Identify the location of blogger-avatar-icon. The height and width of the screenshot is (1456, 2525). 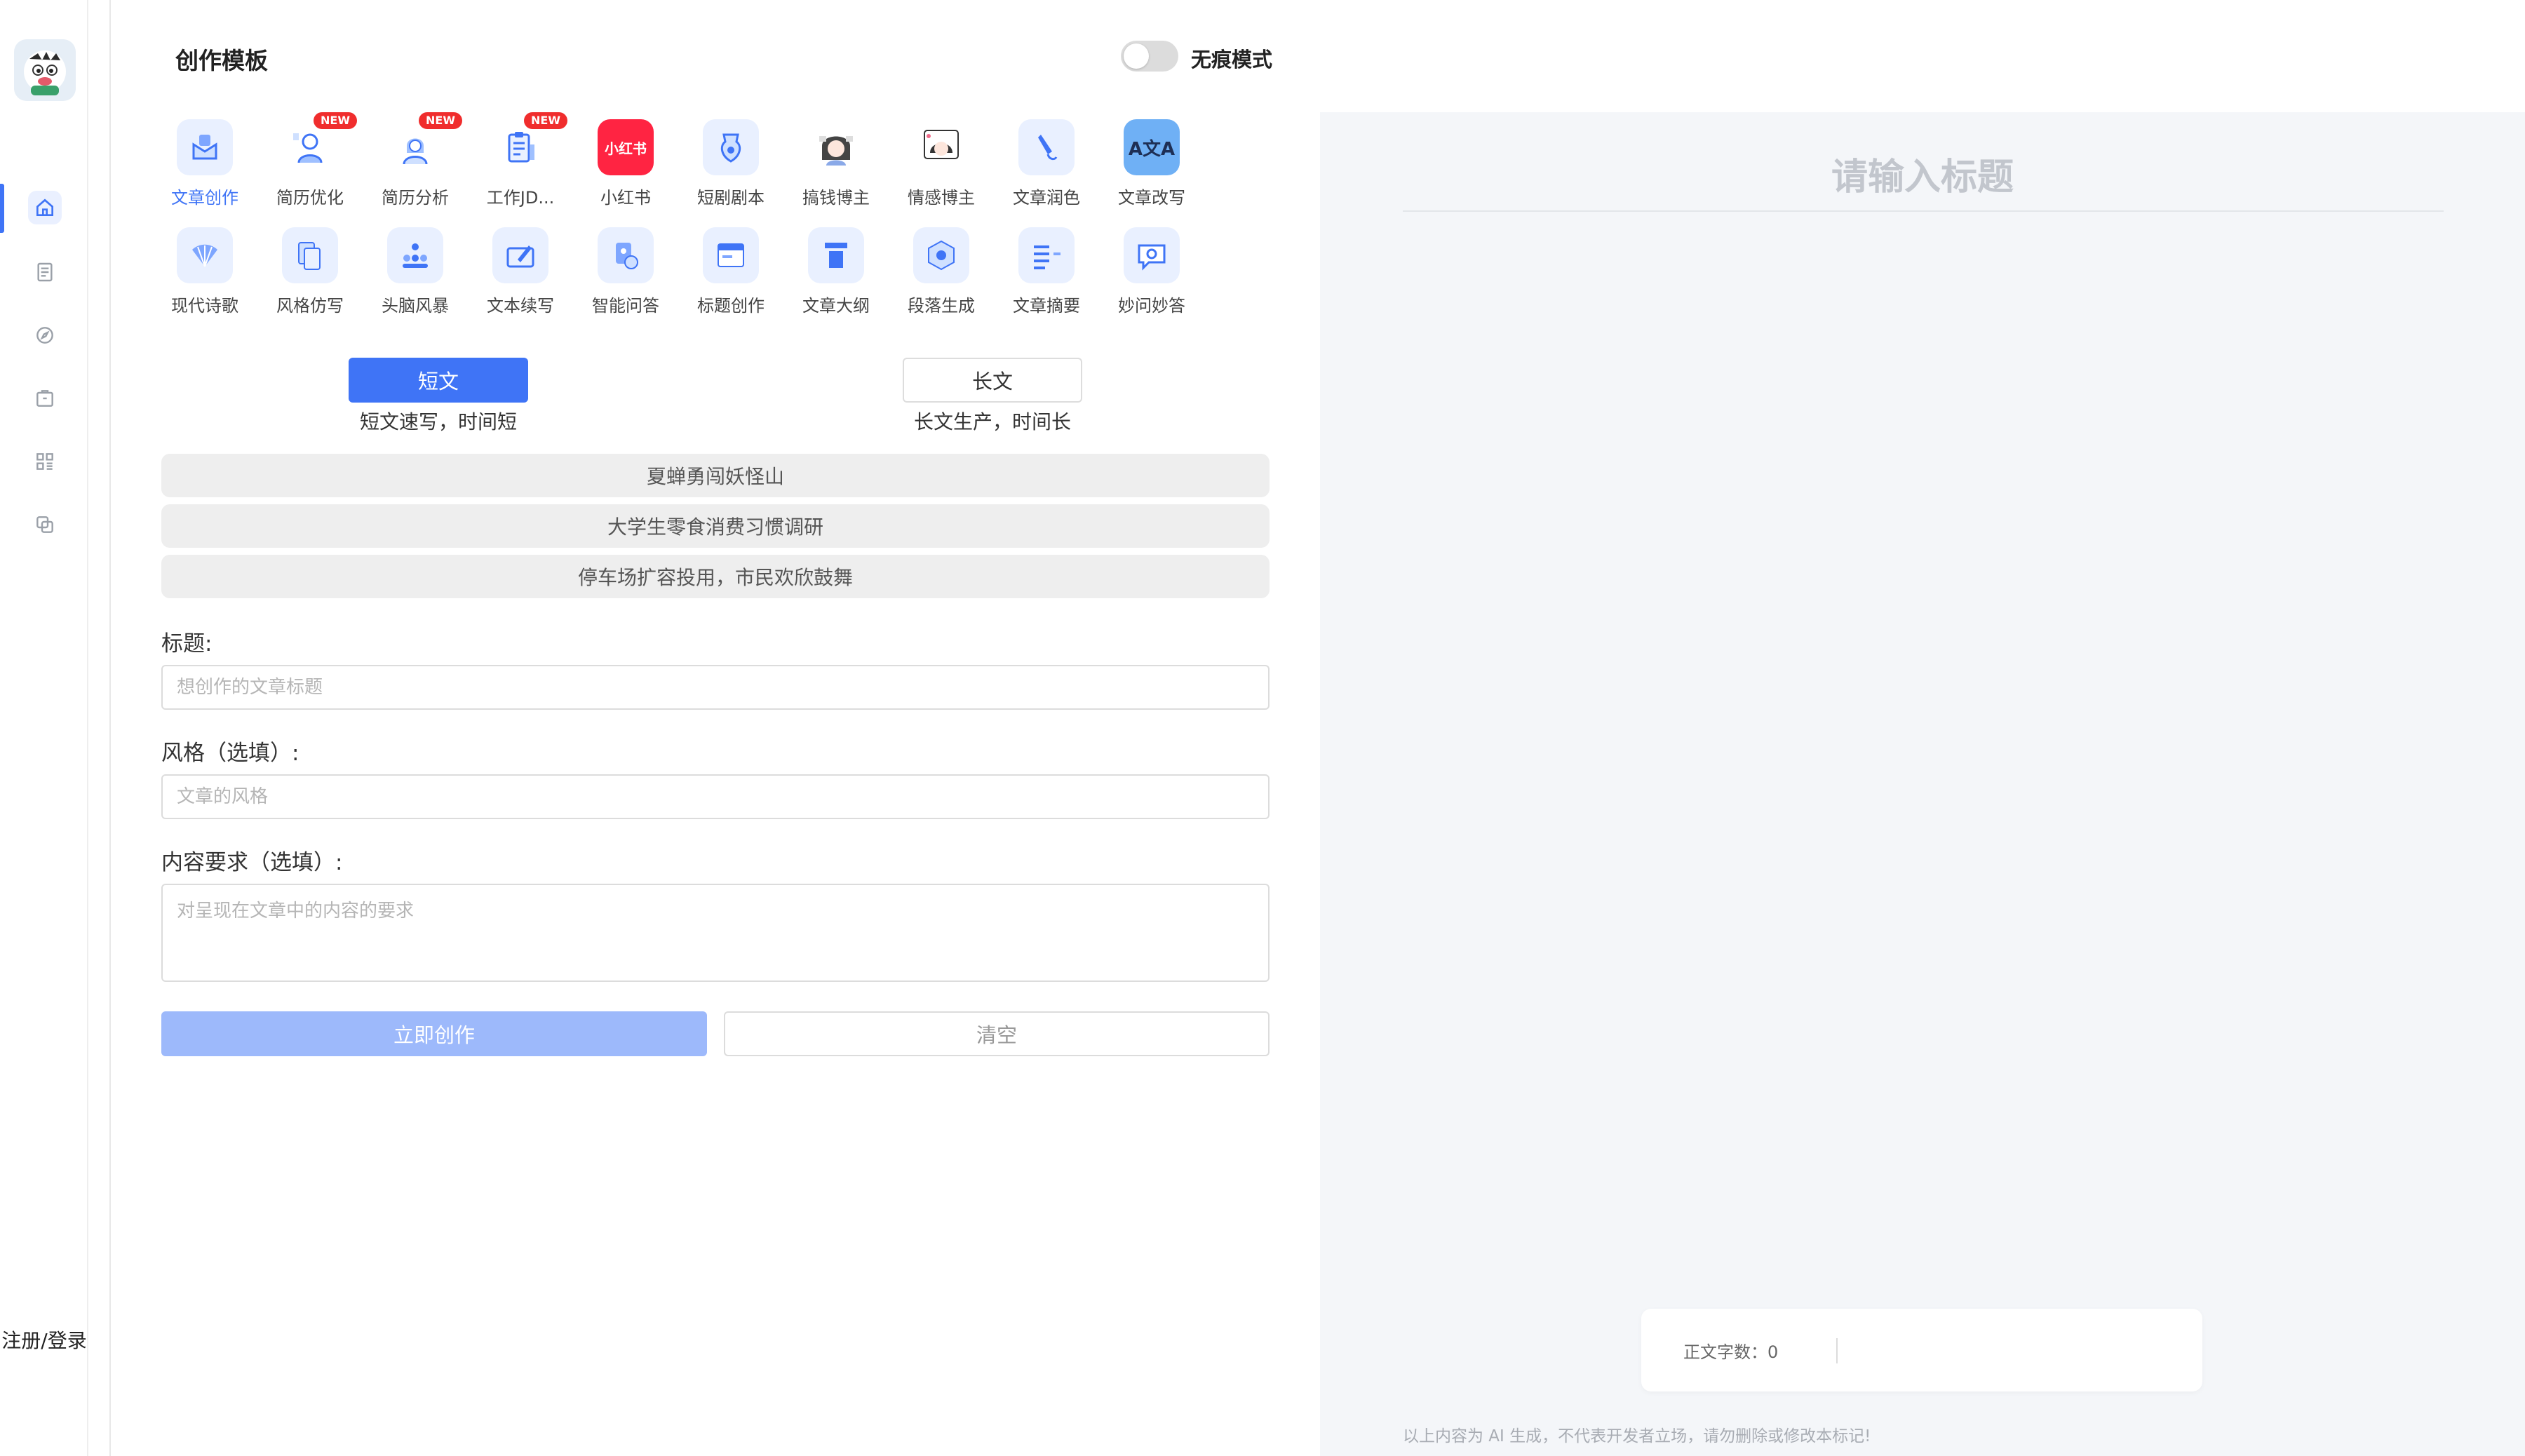
(836, 147).